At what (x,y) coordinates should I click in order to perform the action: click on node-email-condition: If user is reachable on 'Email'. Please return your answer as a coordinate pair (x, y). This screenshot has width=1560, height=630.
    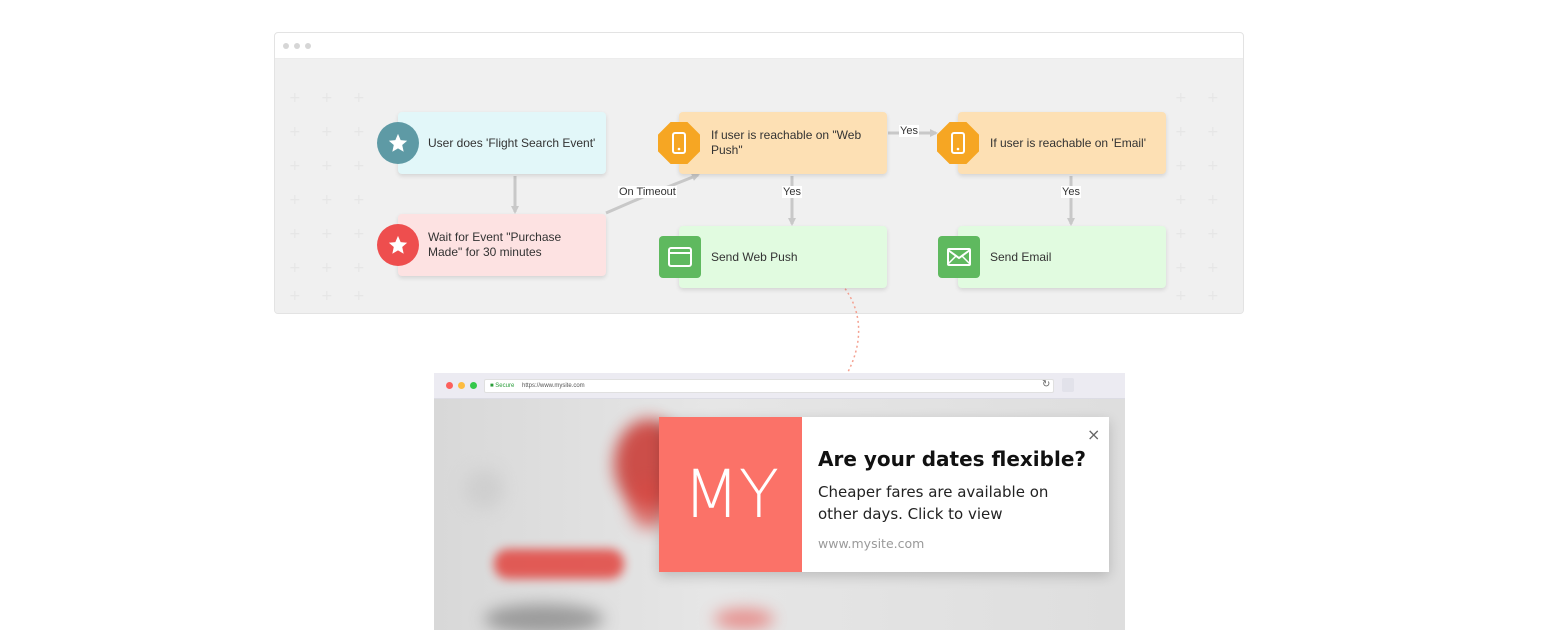
    Looking at the image, I should click on (1062, 143).